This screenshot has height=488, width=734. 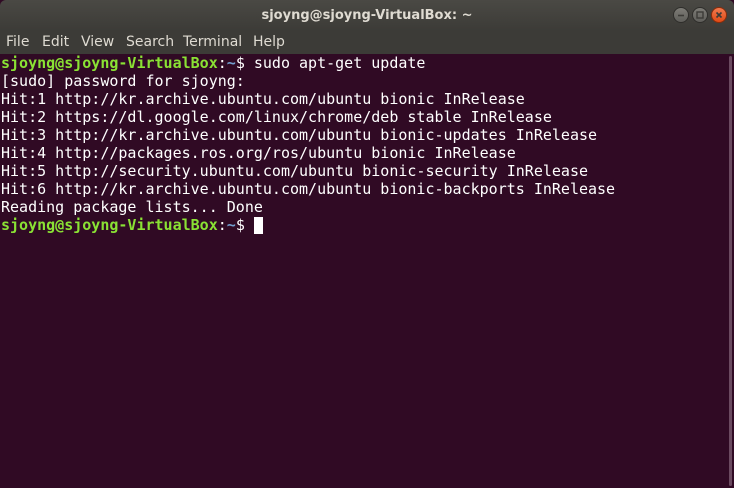 I want to click on maximize-button, so click(x=700, y=15).